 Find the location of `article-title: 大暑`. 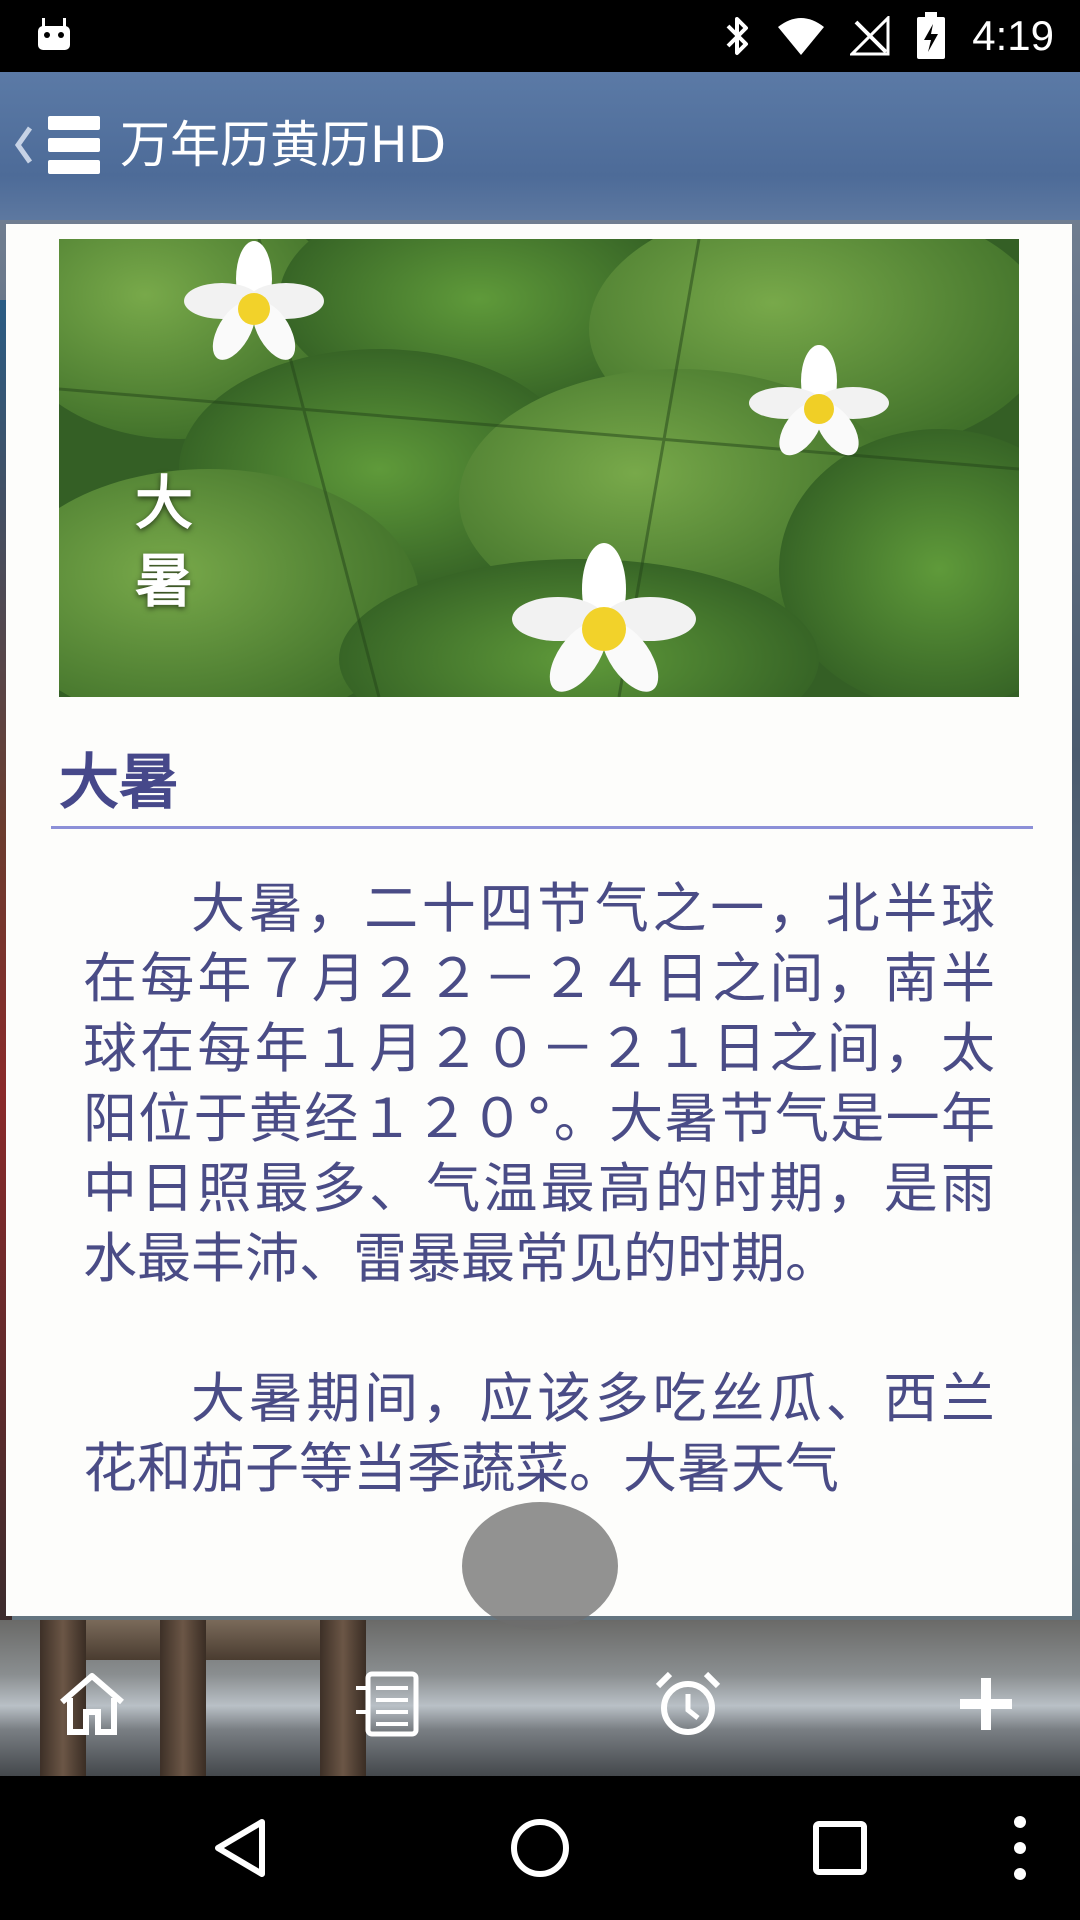

article-title: 大暑 is located at coordinates (119, 783).